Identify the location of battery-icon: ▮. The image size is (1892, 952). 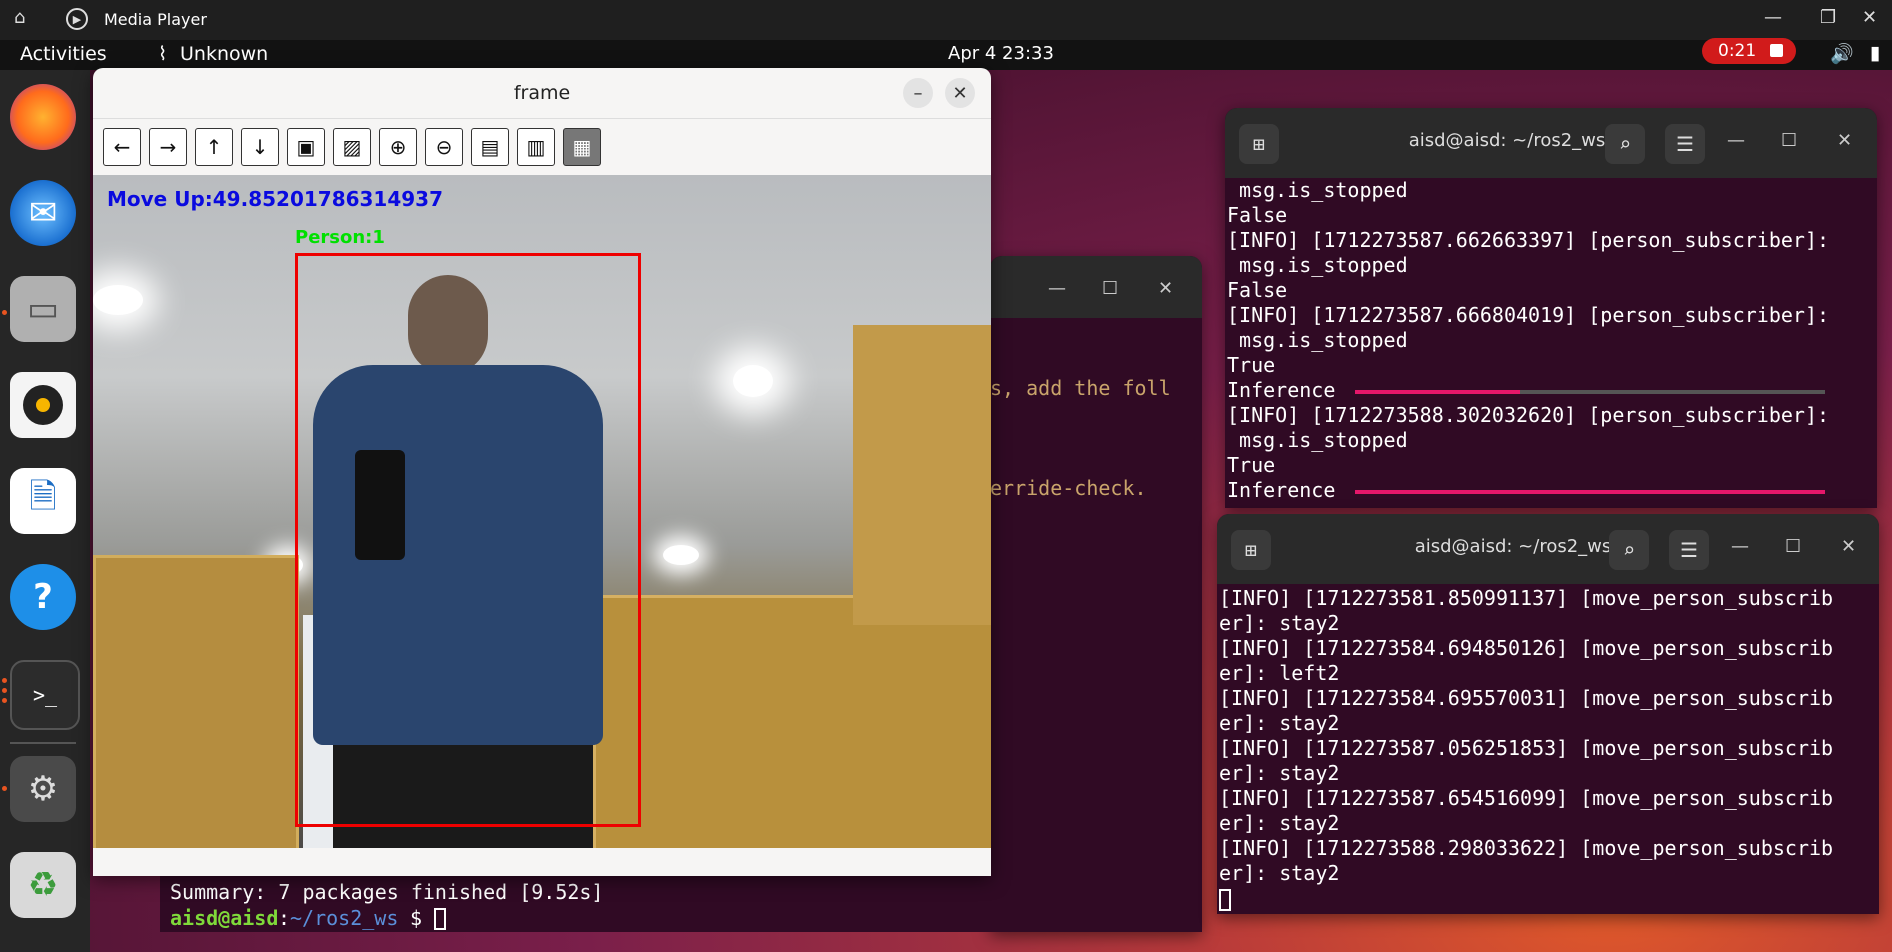
(1875, 53).